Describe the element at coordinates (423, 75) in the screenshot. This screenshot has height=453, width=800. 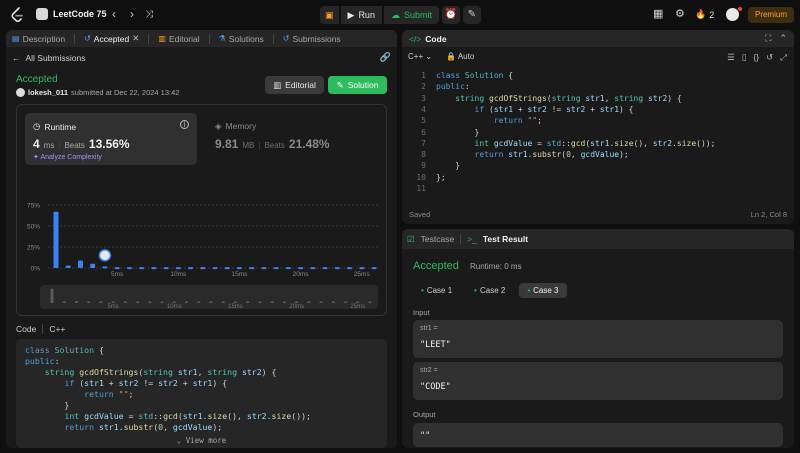
I see `line-number: 1` at that location.